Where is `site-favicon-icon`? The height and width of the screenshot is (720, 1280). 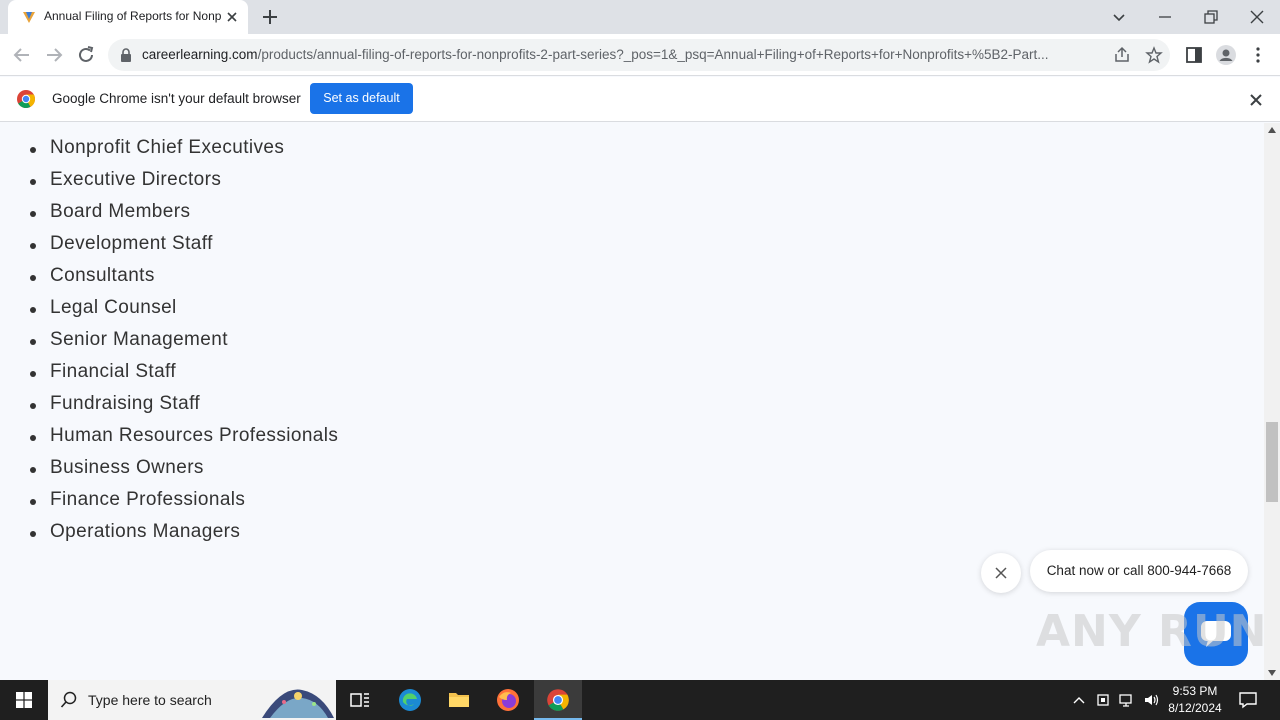
site-favicon-icon is located at coordinates (29, 17).